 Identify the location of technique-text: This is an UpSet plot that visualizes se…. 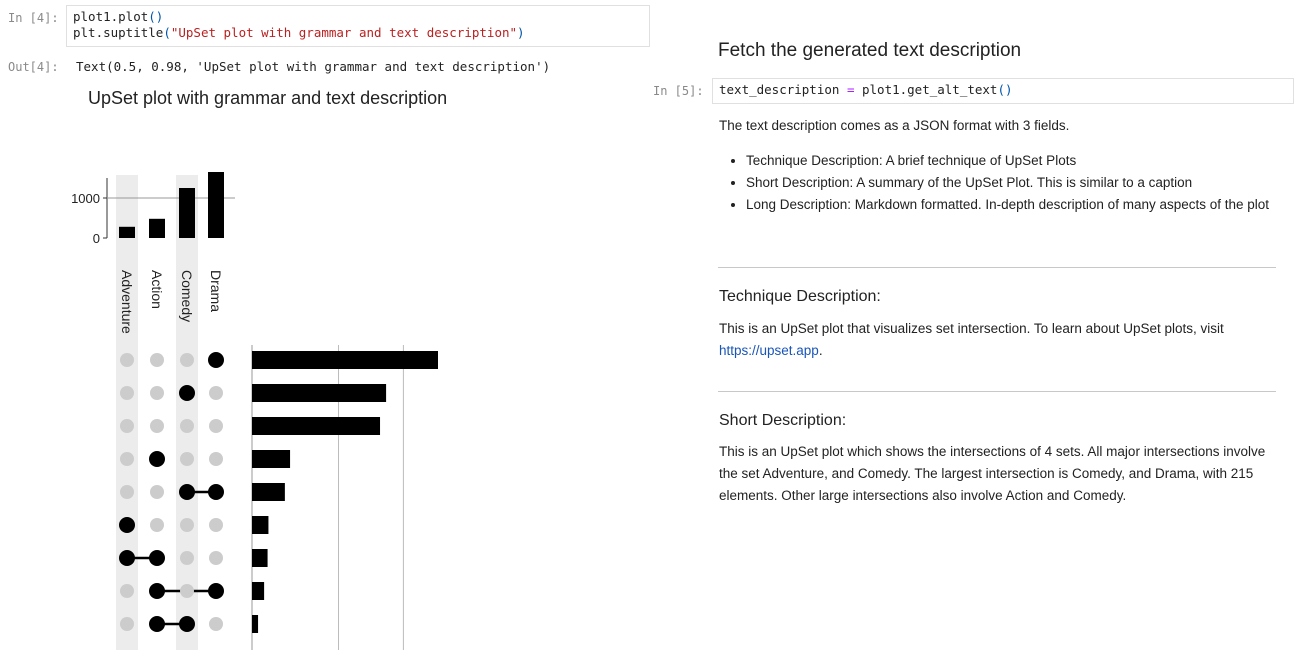
(1001, 340).